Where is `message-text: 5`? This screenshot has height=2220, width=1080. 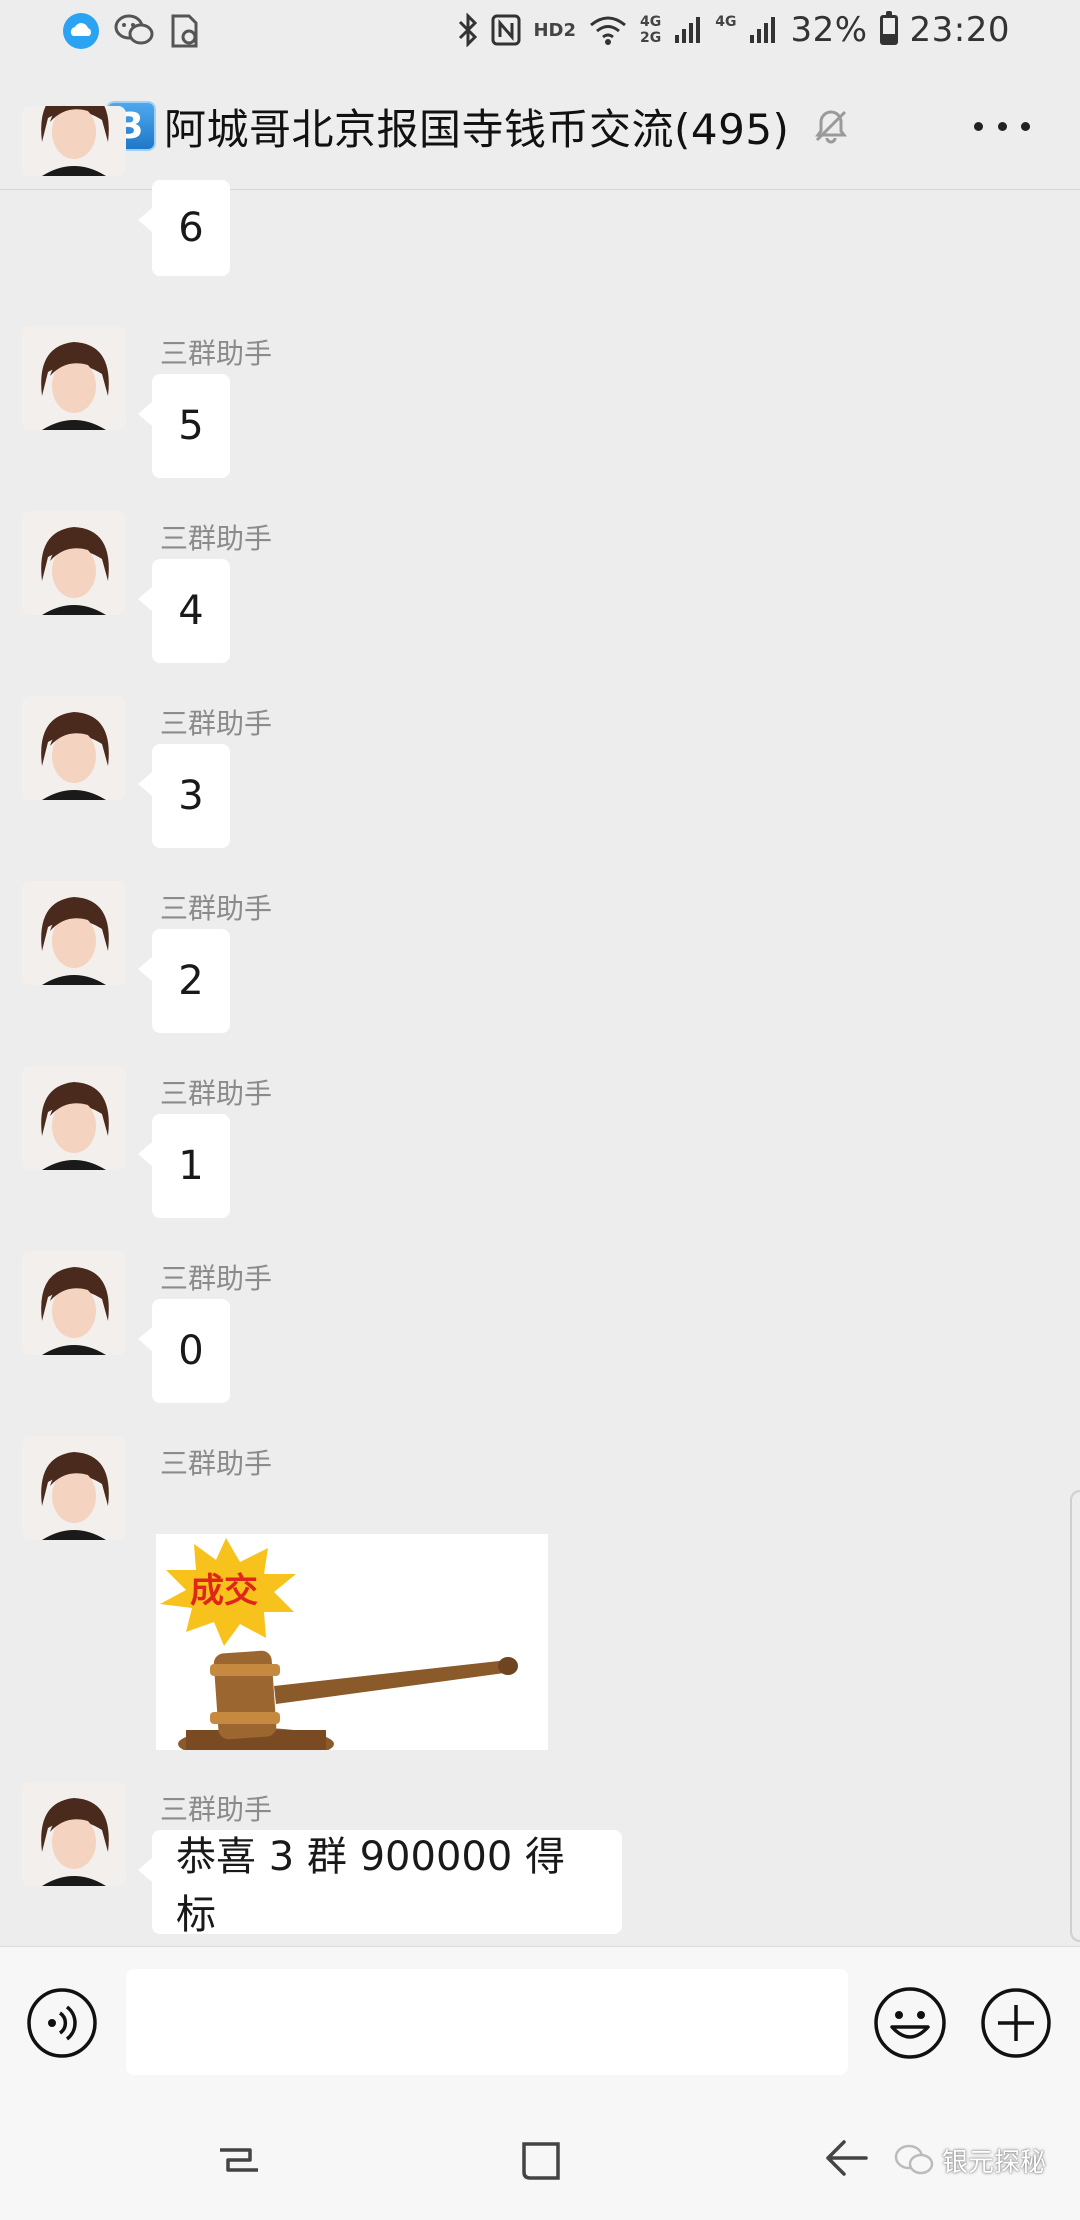
message-text: 5 is located at coordinates (191, 426).